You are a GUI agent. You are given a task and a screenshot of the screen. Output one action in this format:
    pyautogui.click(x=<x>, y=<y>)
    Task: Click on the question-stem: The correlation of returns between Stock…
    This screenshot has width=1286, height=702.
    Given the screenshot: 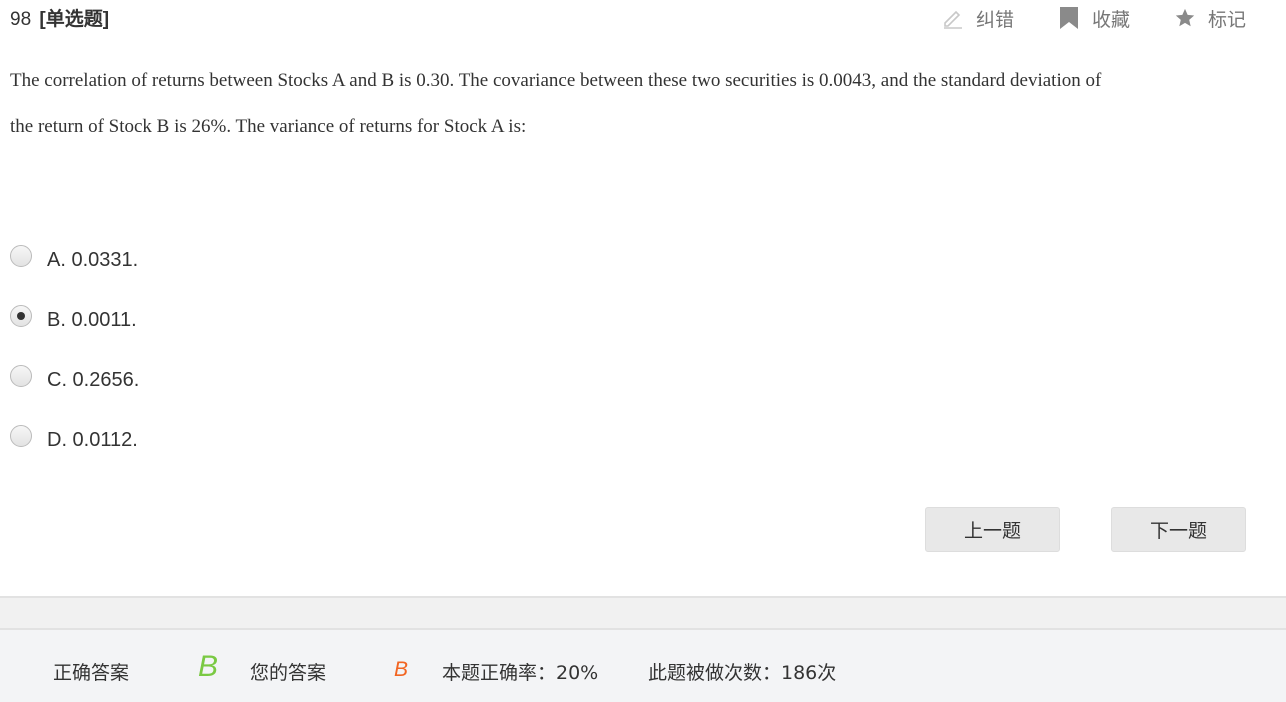 What is the action you would take?
    pyautogui.click(x=648, y=104)
    